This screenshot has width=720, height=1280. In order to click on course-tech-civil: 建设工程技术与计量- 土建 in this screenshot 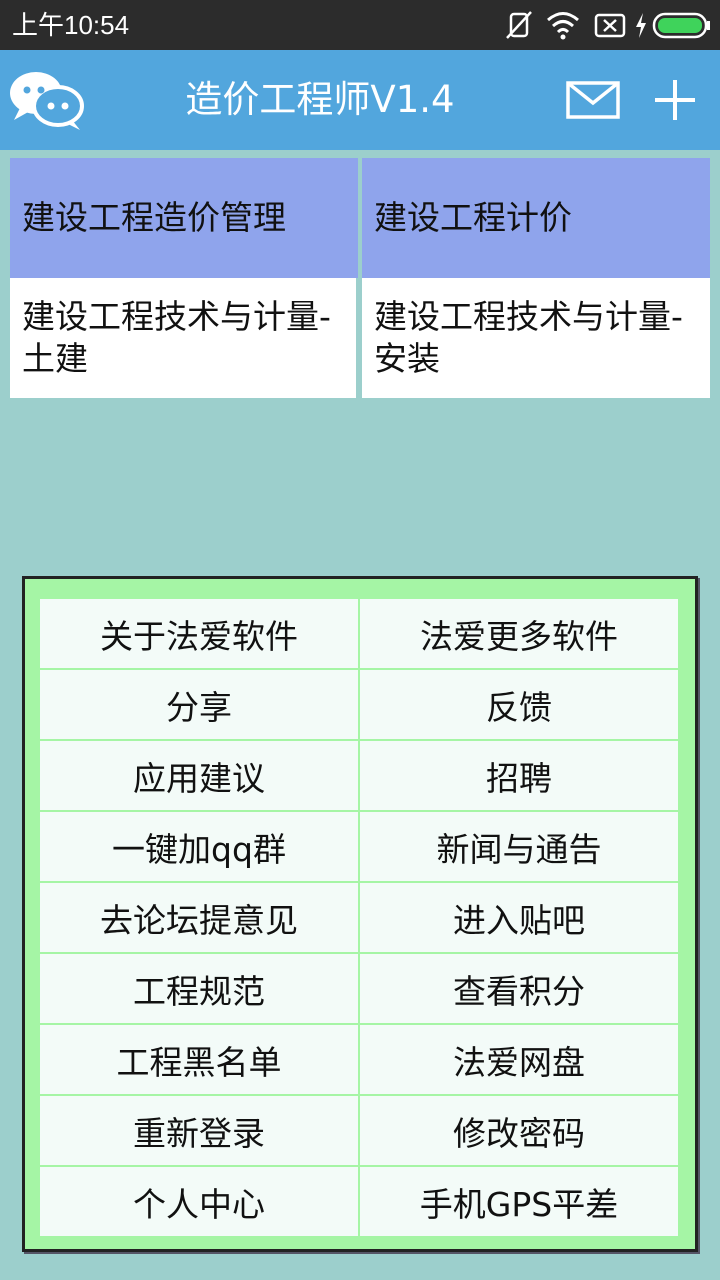, I will do `click(184, 338)`.